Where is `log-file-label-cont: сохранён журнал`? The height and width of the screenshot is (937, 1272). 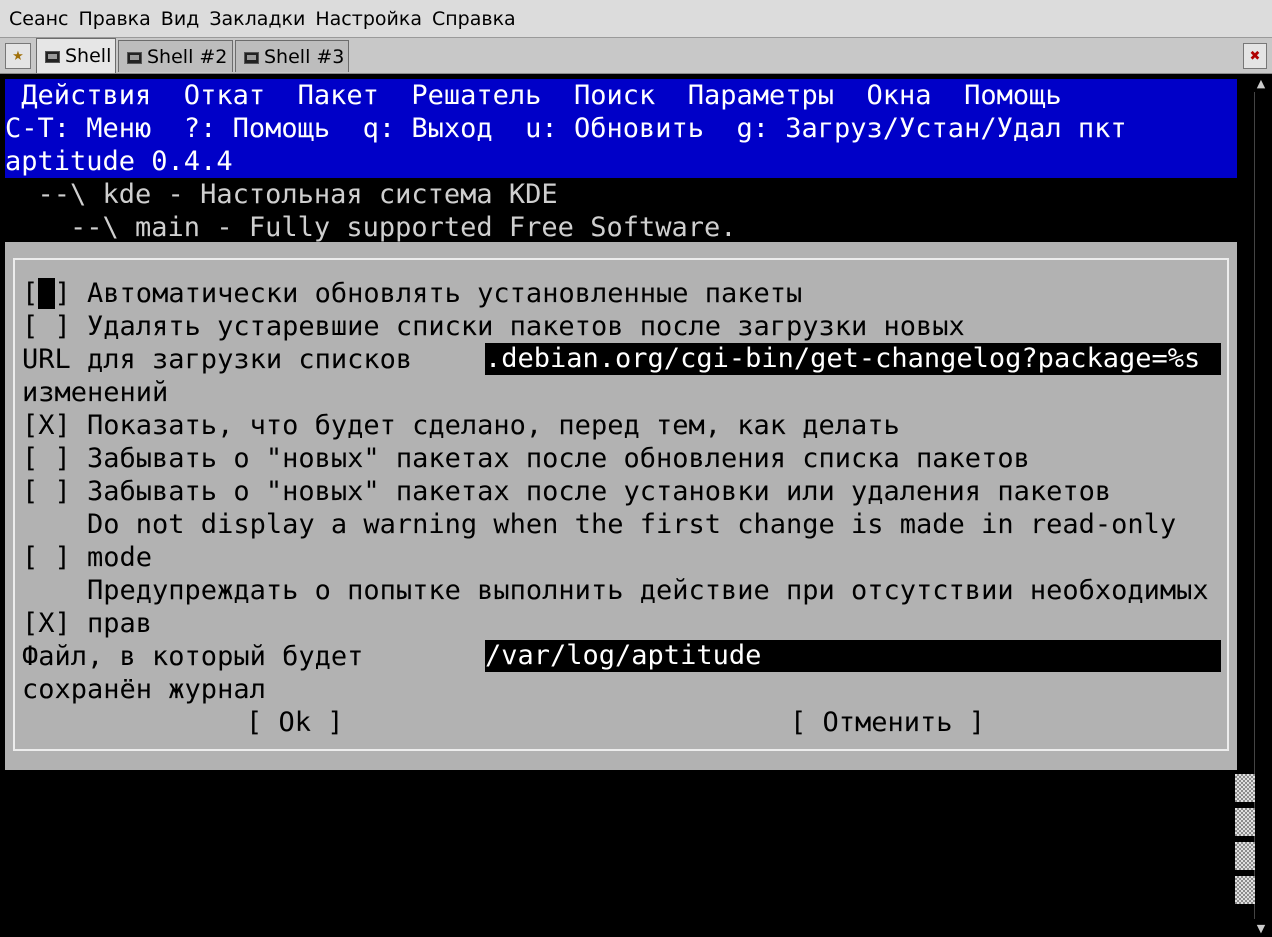
log-file-label-cont: сохранён журнал is located at coordinates (144, 689).